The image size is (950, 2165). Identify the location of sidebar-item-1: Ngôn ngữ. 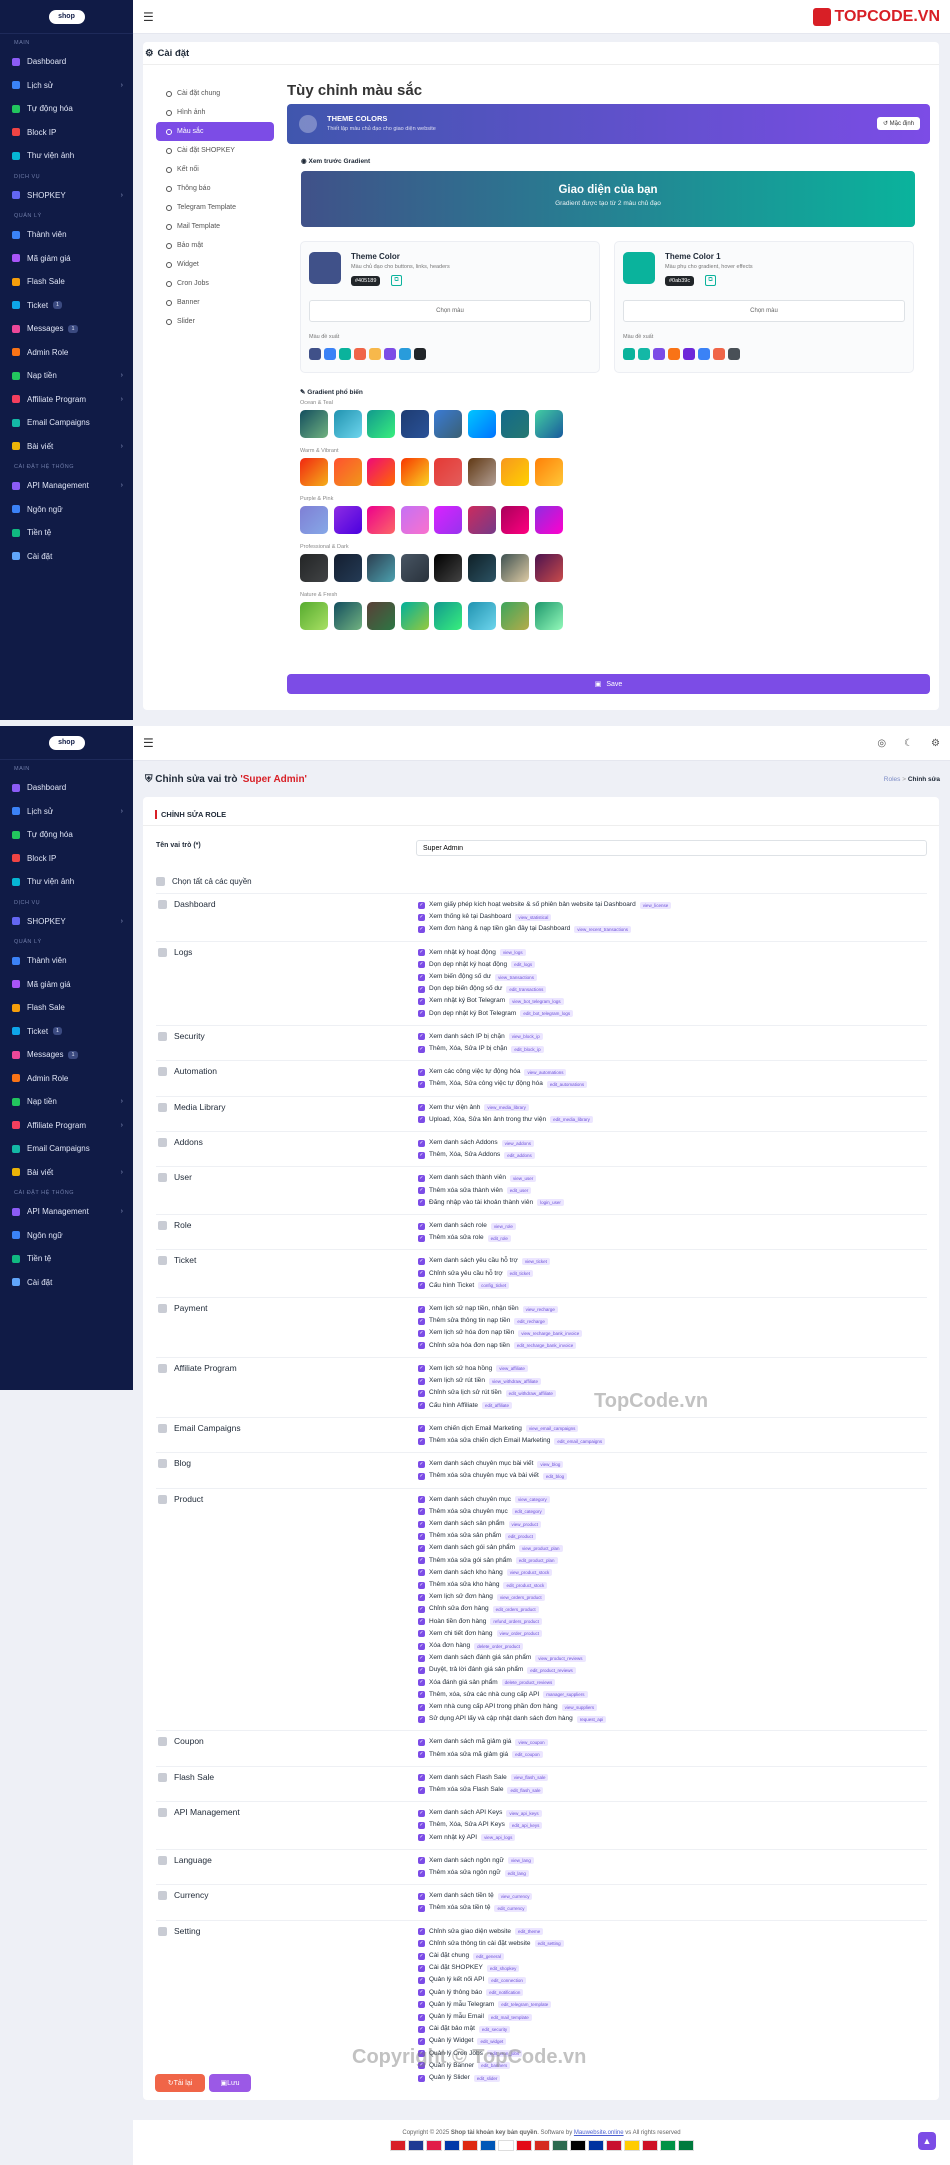
(66, 1236).